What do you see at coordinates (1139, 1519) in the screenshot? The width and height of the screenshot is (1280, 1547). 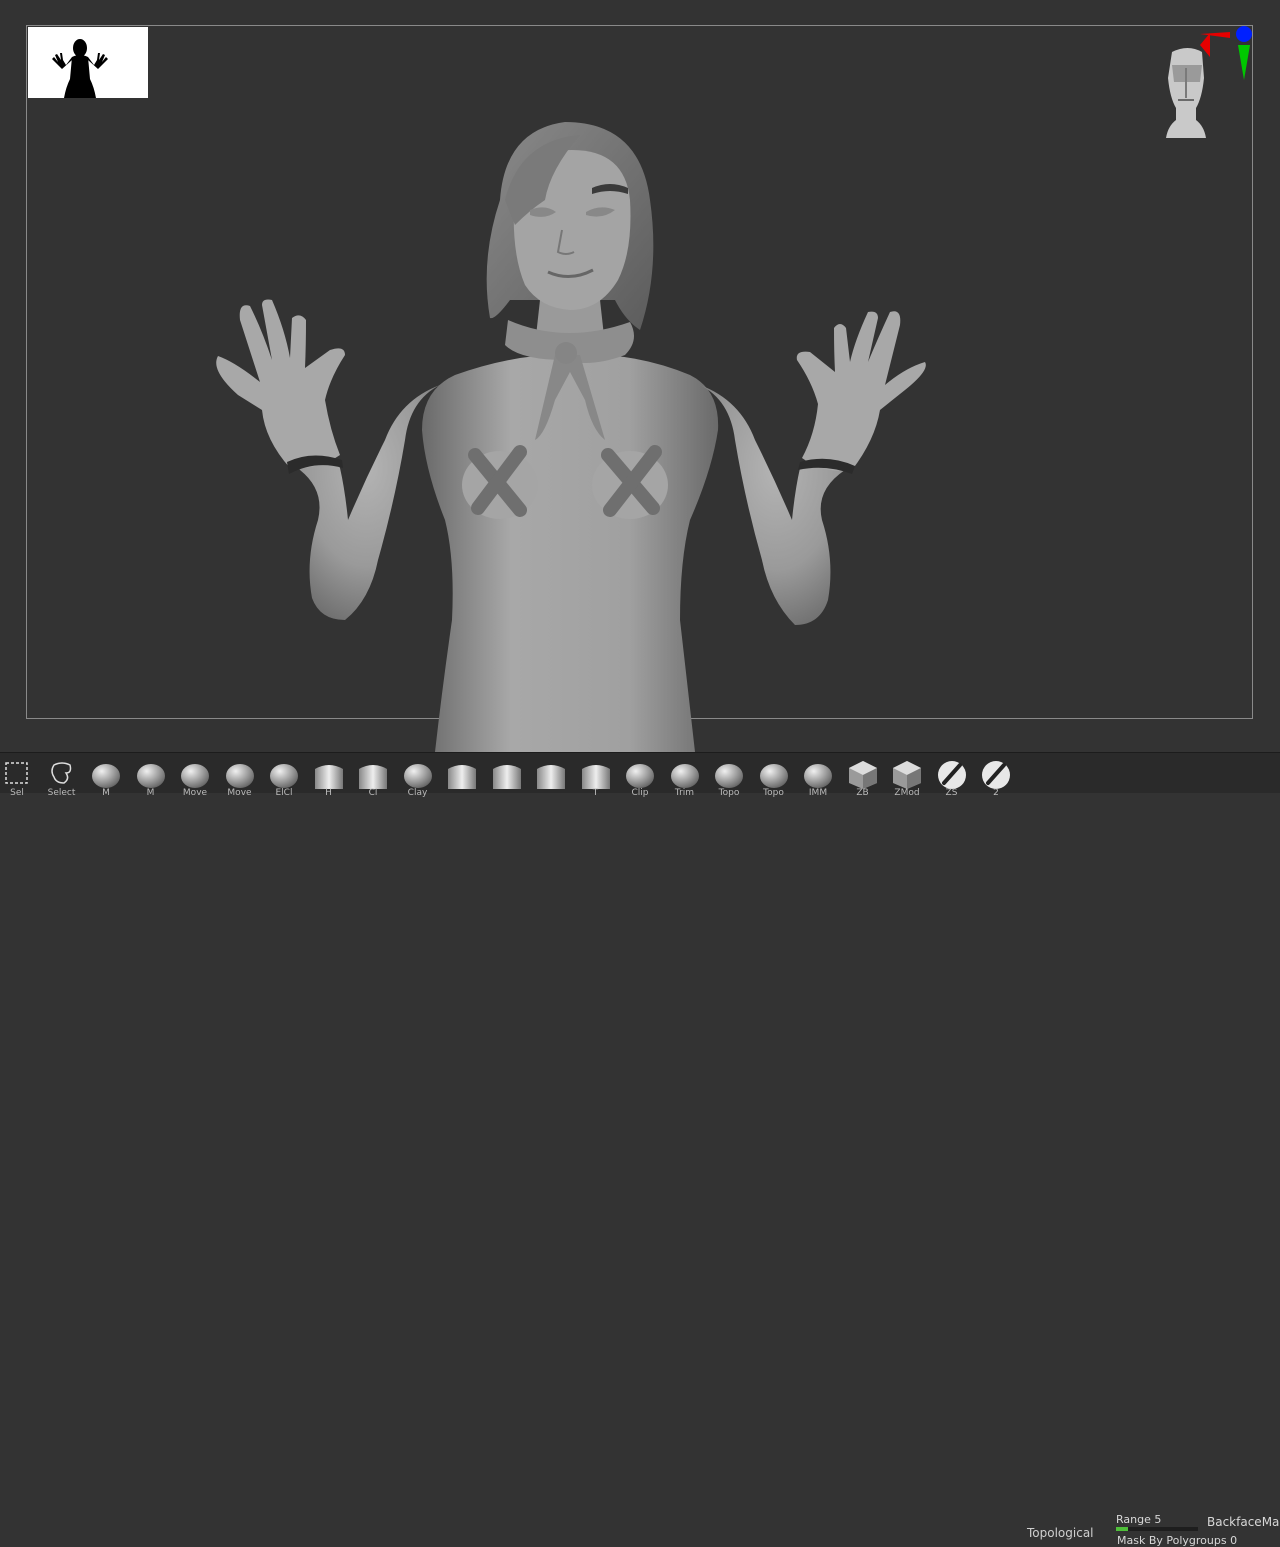 I see `range-label: Range 5` at bounding box center [1139, 1519].